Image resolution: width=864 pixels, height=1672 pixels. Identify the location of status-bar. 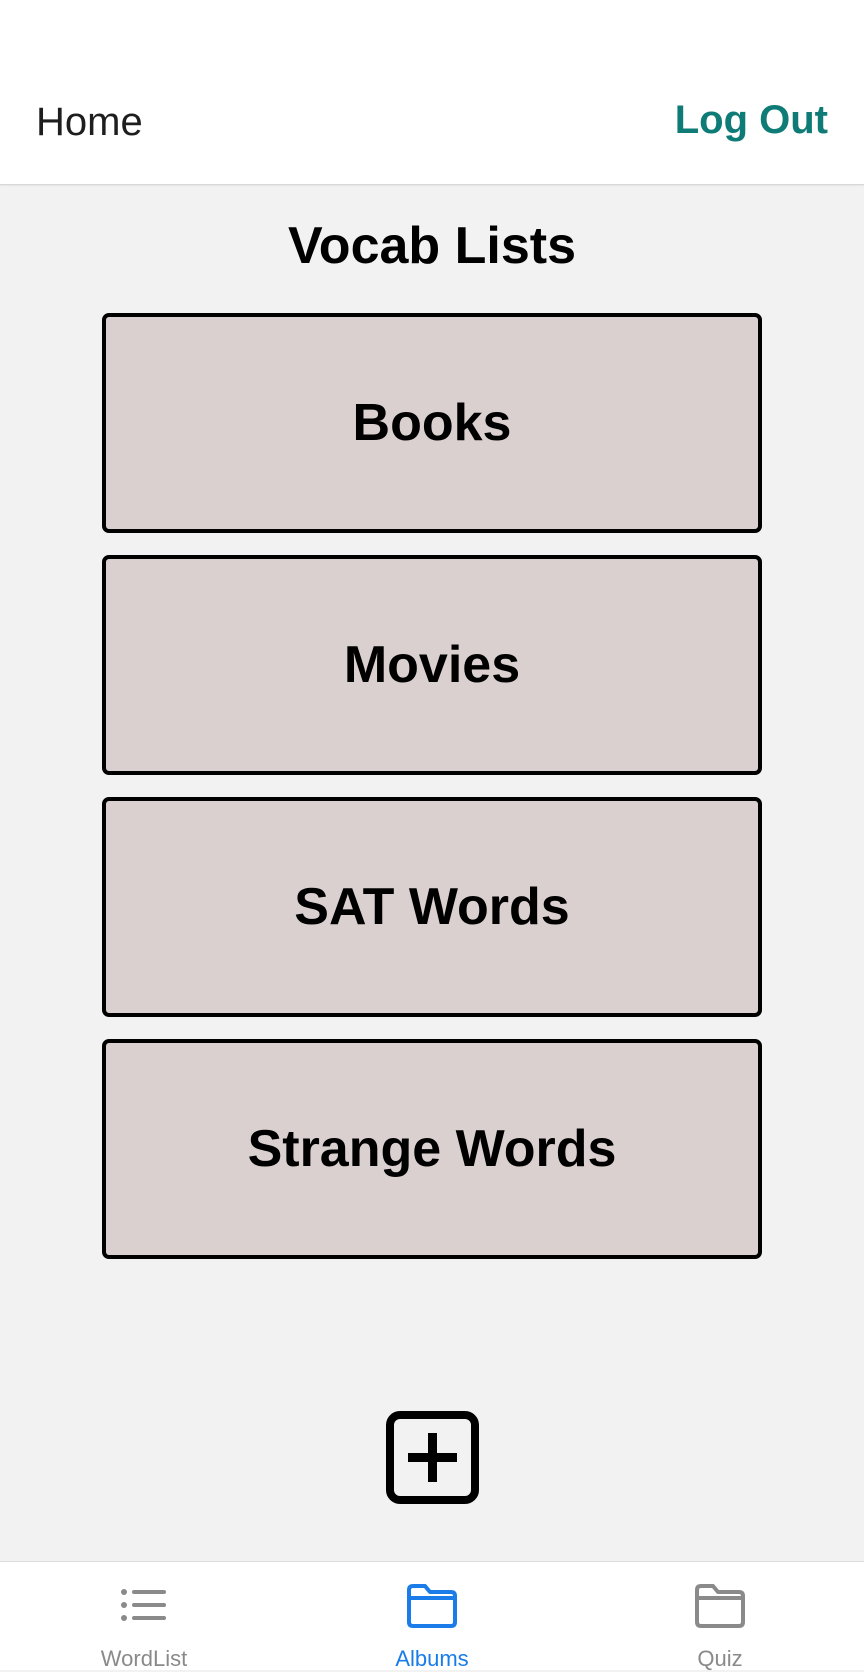
(432, 30).